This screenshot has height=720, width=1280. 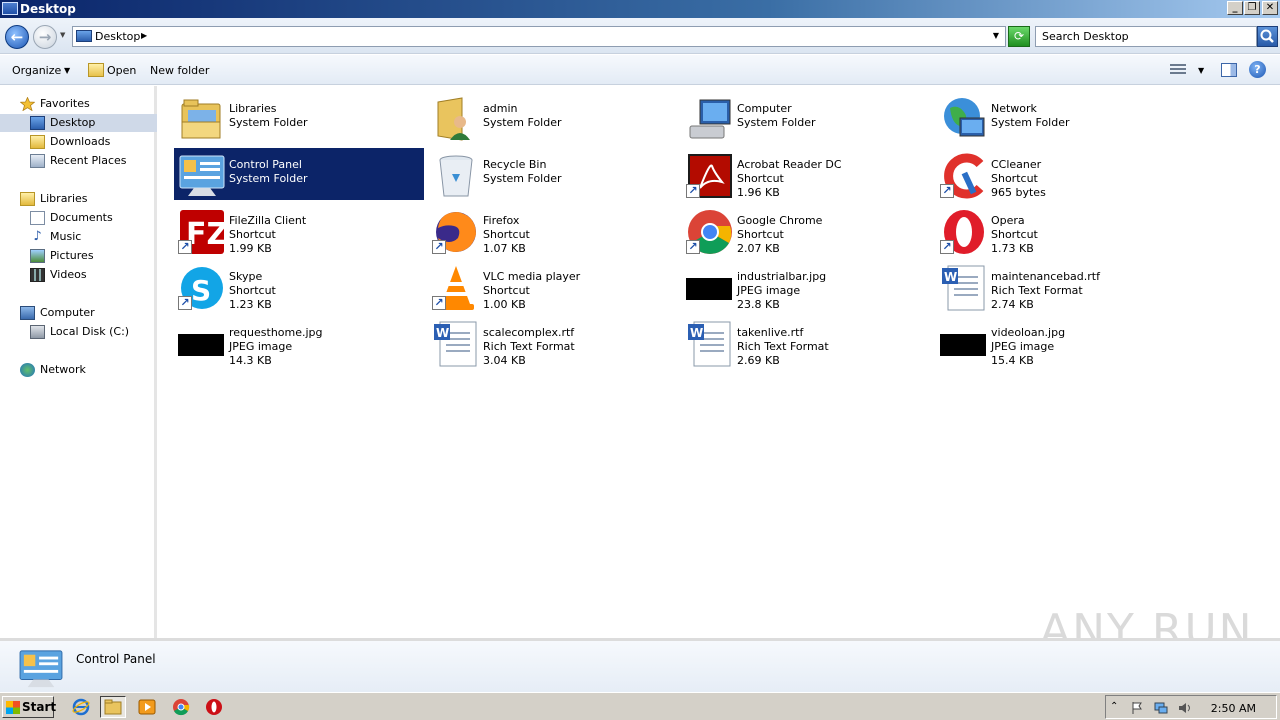 I want to click on minimize-button: _, so click(x=1235, y=8).